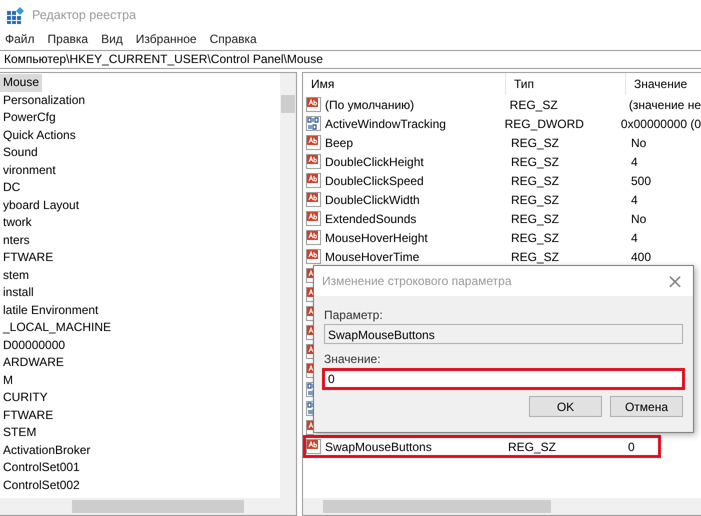  What do you see at coordinates (68, 39) in the screenshot?
I see `menu-item: Правка` at bounding box center [68, 39].